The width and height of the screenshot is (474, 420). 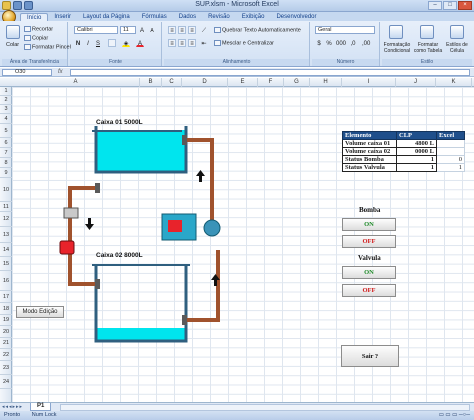 I want to click on valve-actuator-icon, so click(x=67, y=247).